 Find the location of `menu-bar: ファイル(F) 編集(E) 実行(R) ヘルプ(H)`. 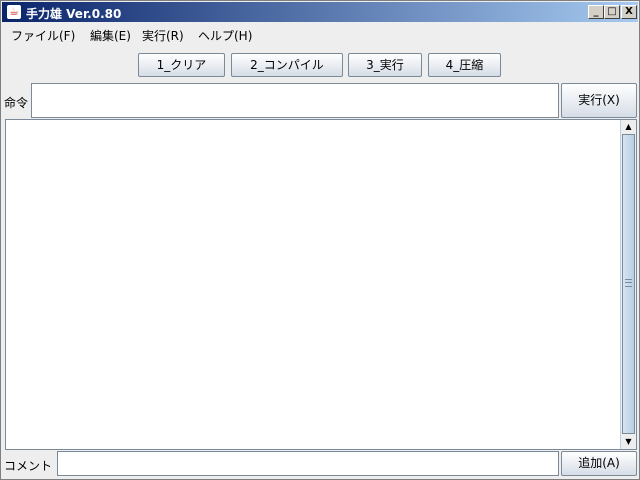

menu-bar: ファイル(F) 編集(E) 実行(R) ヘルプ(H) is located at coordinates (320, 34).